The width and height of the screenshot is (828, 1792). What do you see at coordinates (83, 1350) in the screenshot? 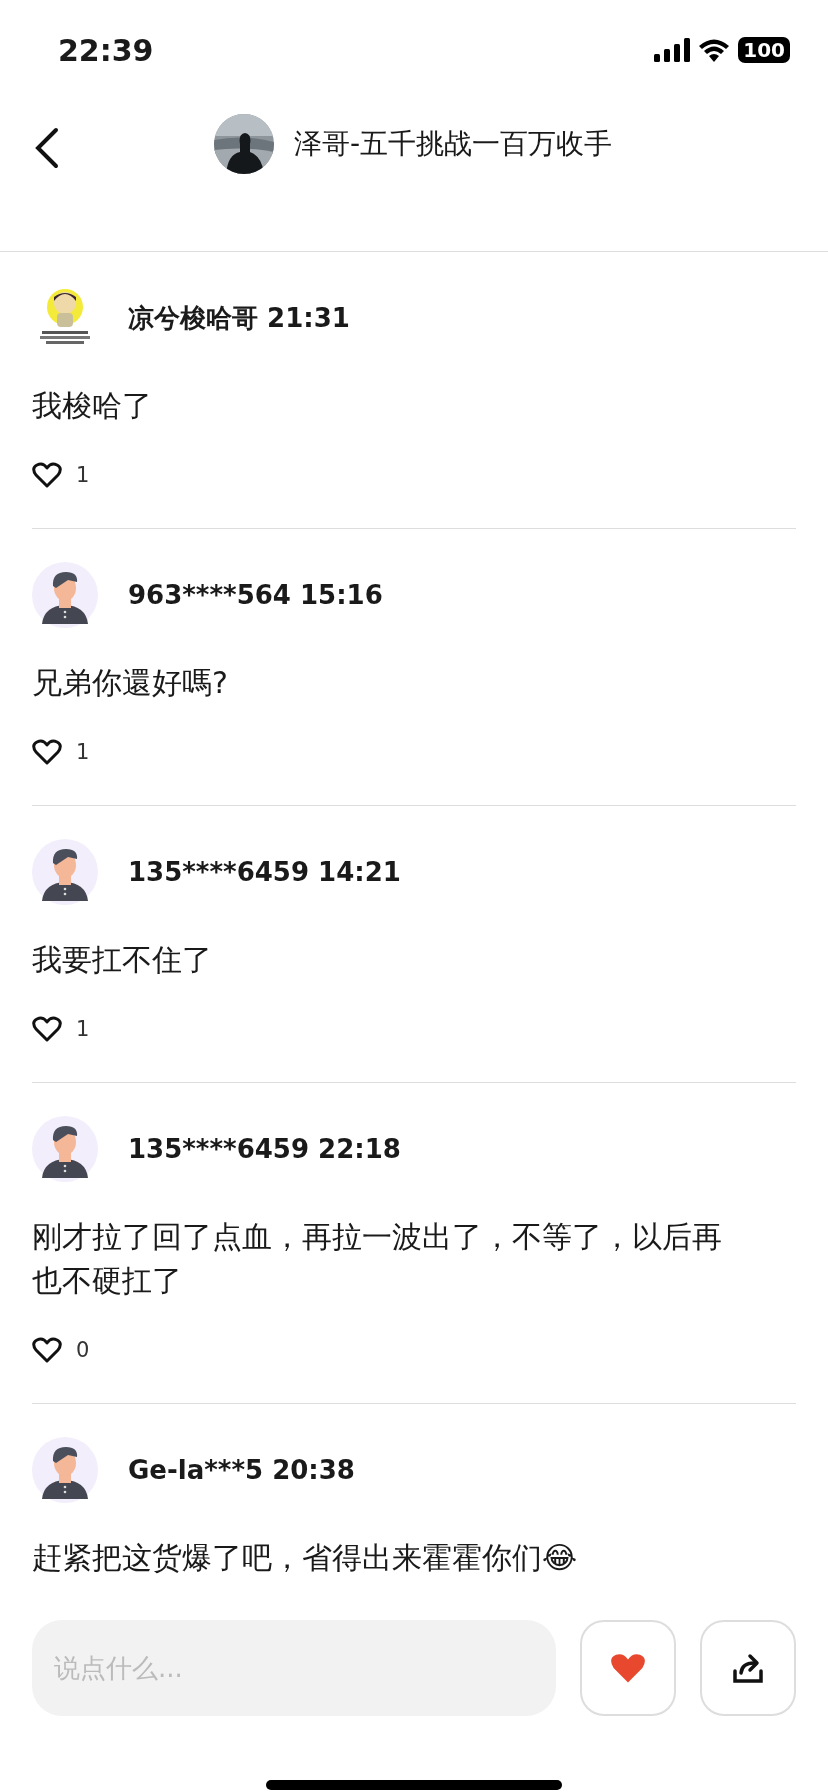
I see `like-count: 0` at bounding box center [83, 1350].